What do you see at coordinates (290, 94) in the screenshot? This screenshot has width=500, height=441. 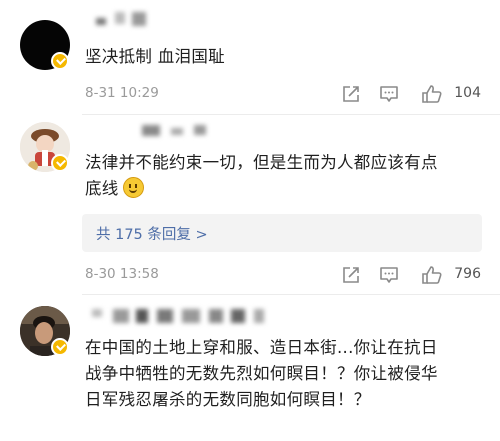 I see `comment-meta: 8-31 10:29 104` at bounding box center [290, 94].